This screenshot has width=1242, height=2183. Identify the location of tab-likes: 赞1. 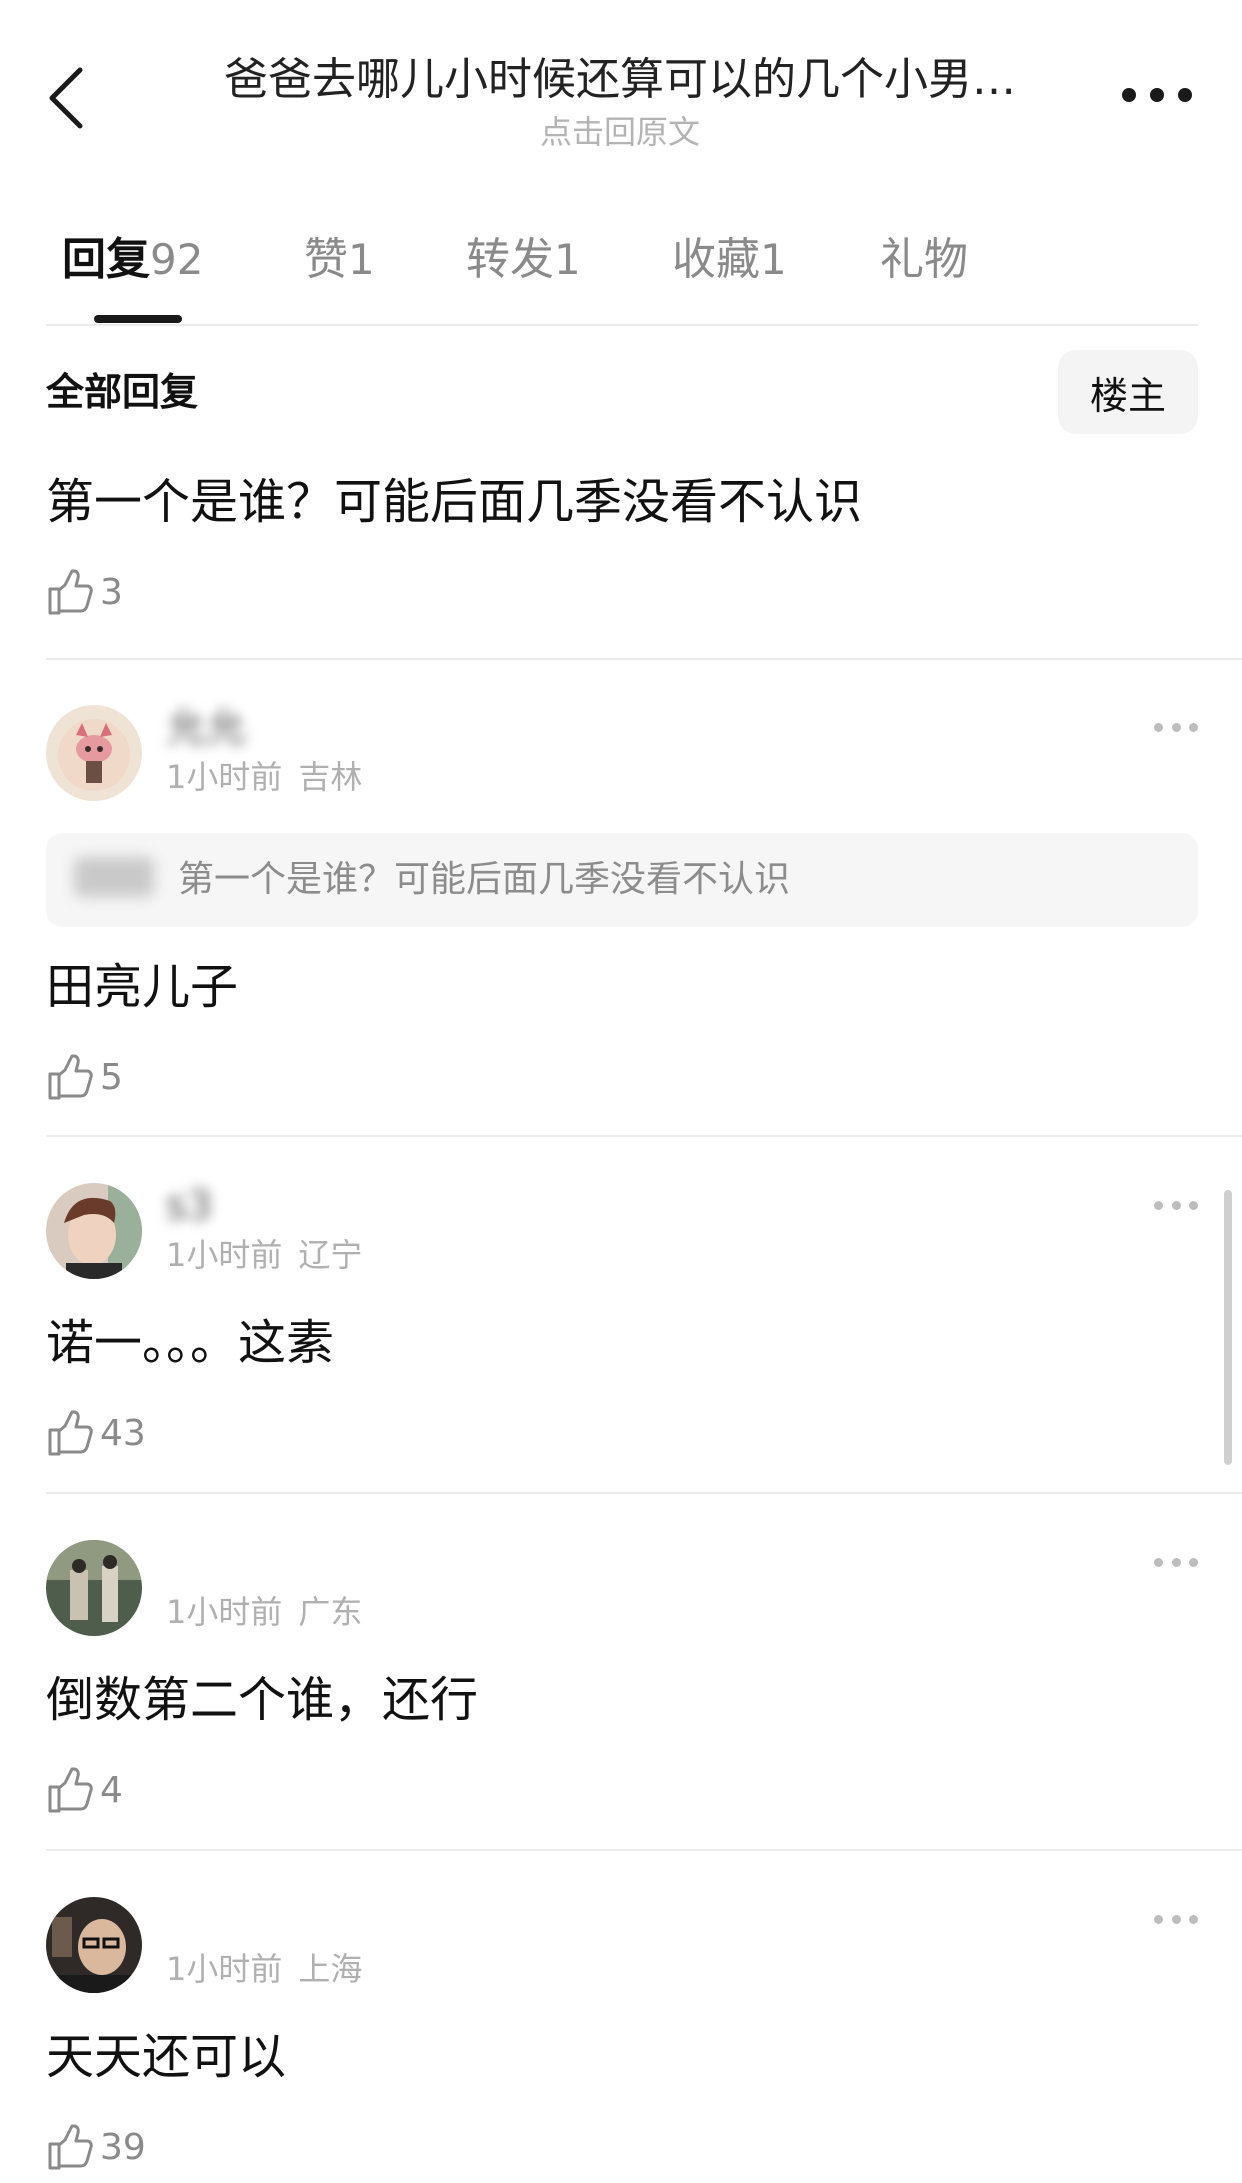
(339, 260).